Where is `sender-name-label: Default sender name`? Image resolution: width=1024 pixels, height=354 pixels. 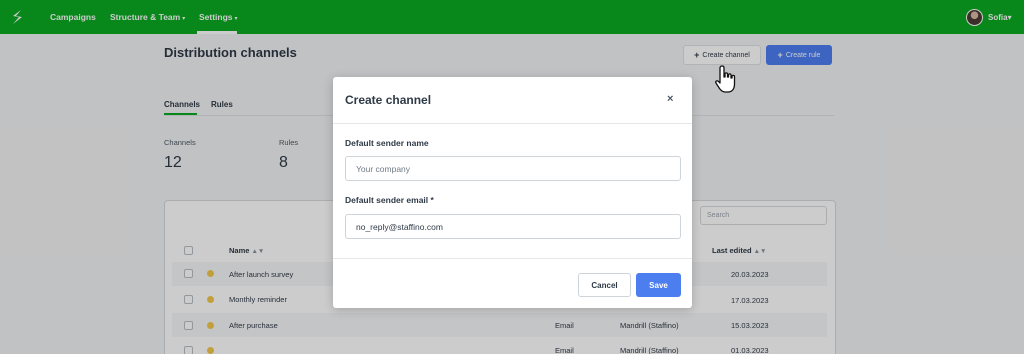 sender-name-label: Default sender name is located at coordinates (387, 143).